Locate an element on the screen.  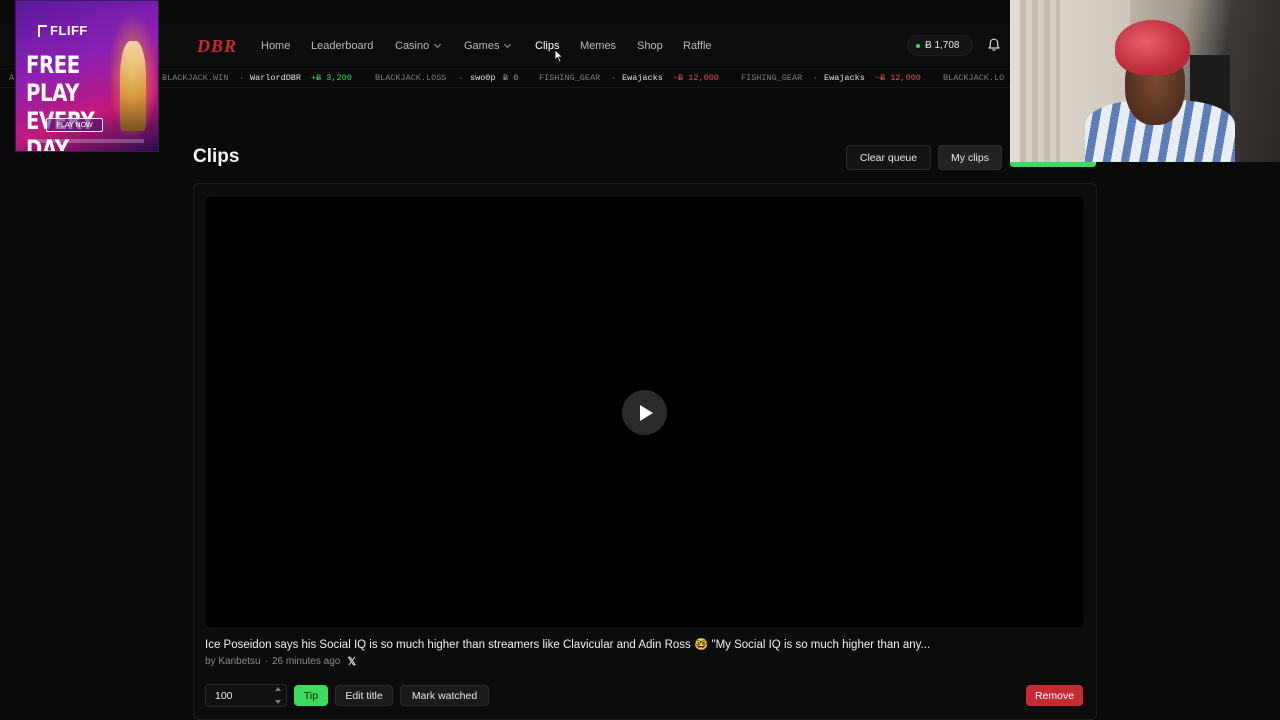
nav-games: Games is located at coordinates (488, 46).